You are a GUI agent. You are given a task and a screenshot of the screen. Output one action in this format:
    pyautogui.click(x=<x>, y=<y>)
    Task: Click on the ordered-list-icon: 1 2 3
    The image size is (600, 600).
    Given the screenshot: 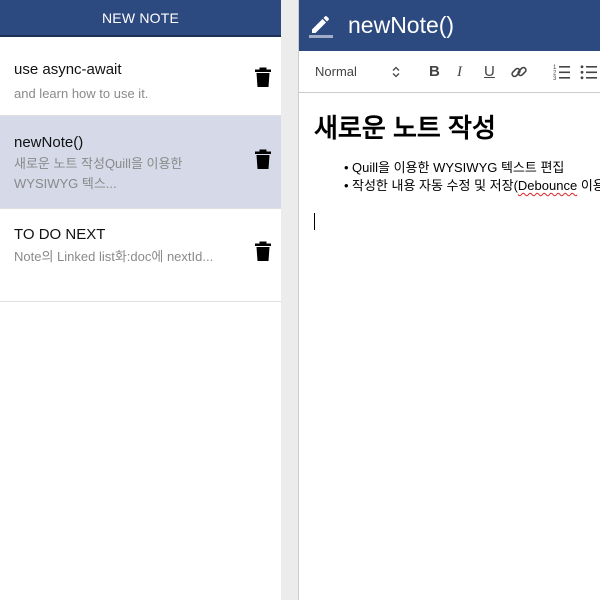 What is the action you would take?
    pyautogui.click(x=562, y=72)
    